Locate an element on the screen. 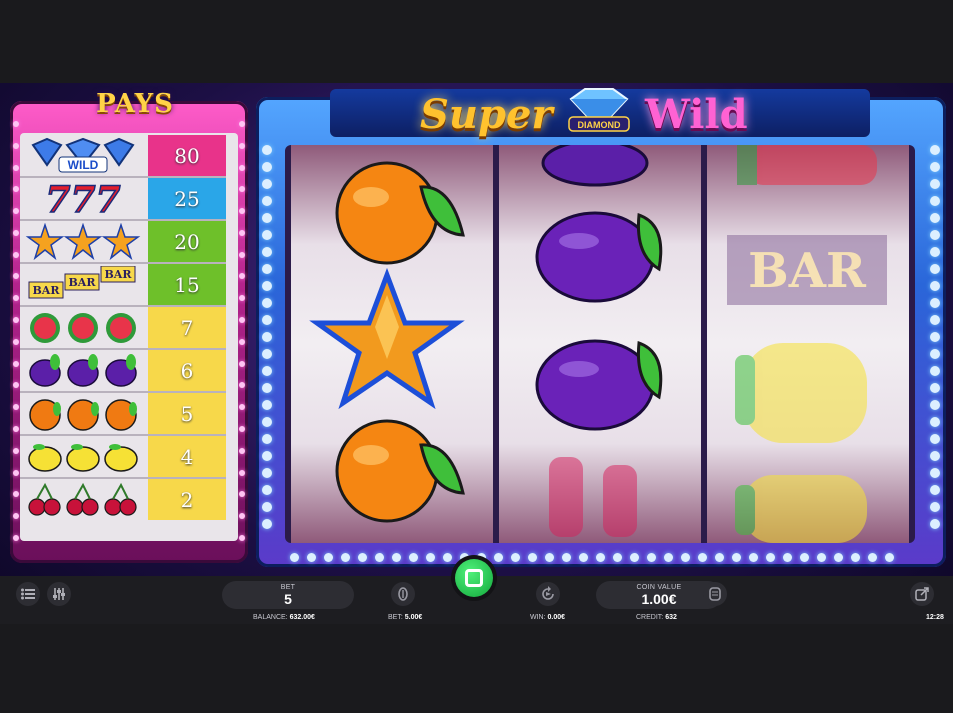  exit-button is located at coordinates (922, 594).